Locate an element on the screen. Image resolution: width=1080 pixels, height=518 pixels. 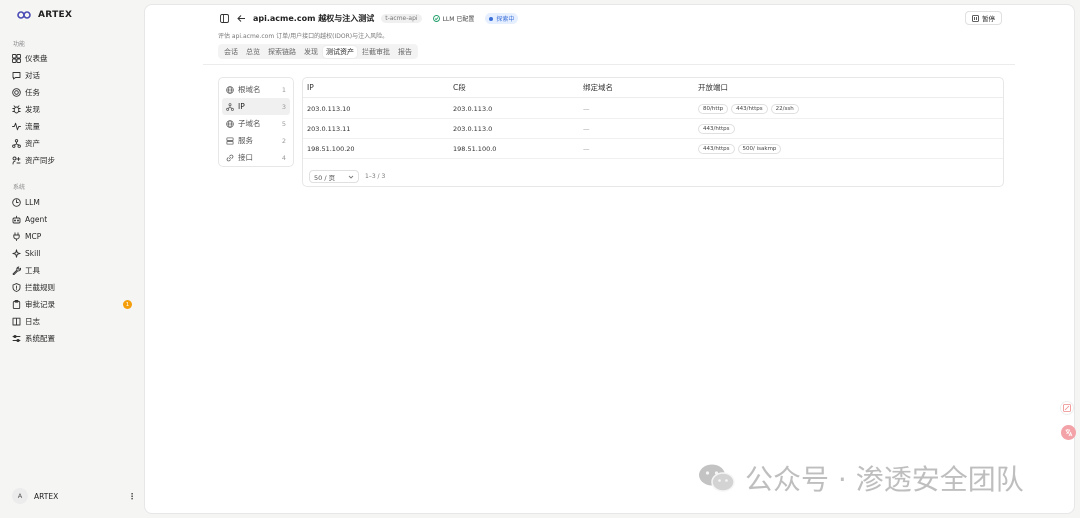
sidebar-item-book: 日志 is located at coordinates (74, 321).